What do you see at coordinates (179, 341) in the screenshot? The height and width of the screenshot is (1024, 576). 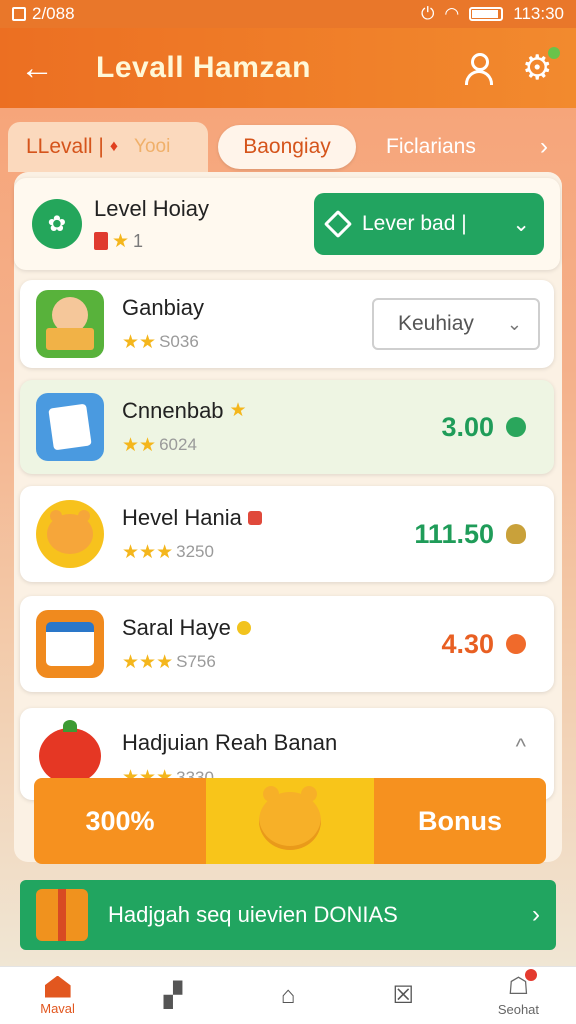 I see `item-sub: S036` at bounding box center [179, 341].